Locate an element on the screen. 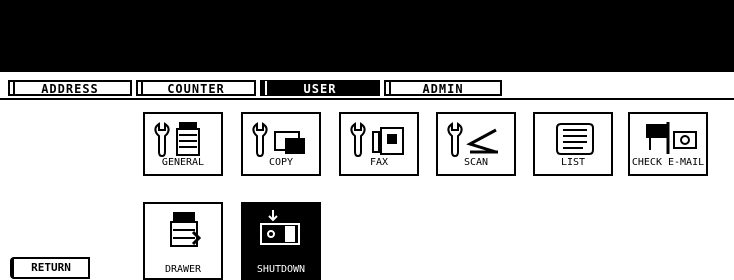  list-label: LIST is located at coordinates (573, 162).